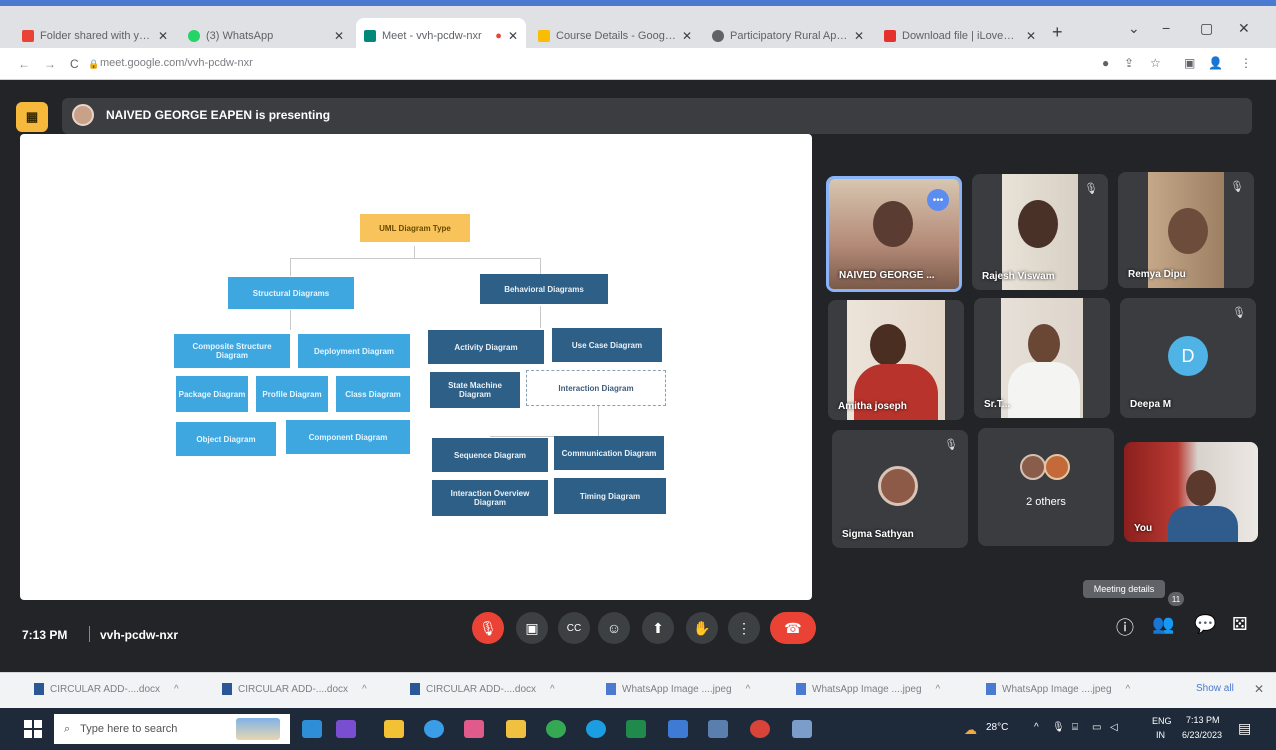 This screenshot has width=1276, height=750. I want to click on camera-in-use-icon: ●, so click(1105, 63).